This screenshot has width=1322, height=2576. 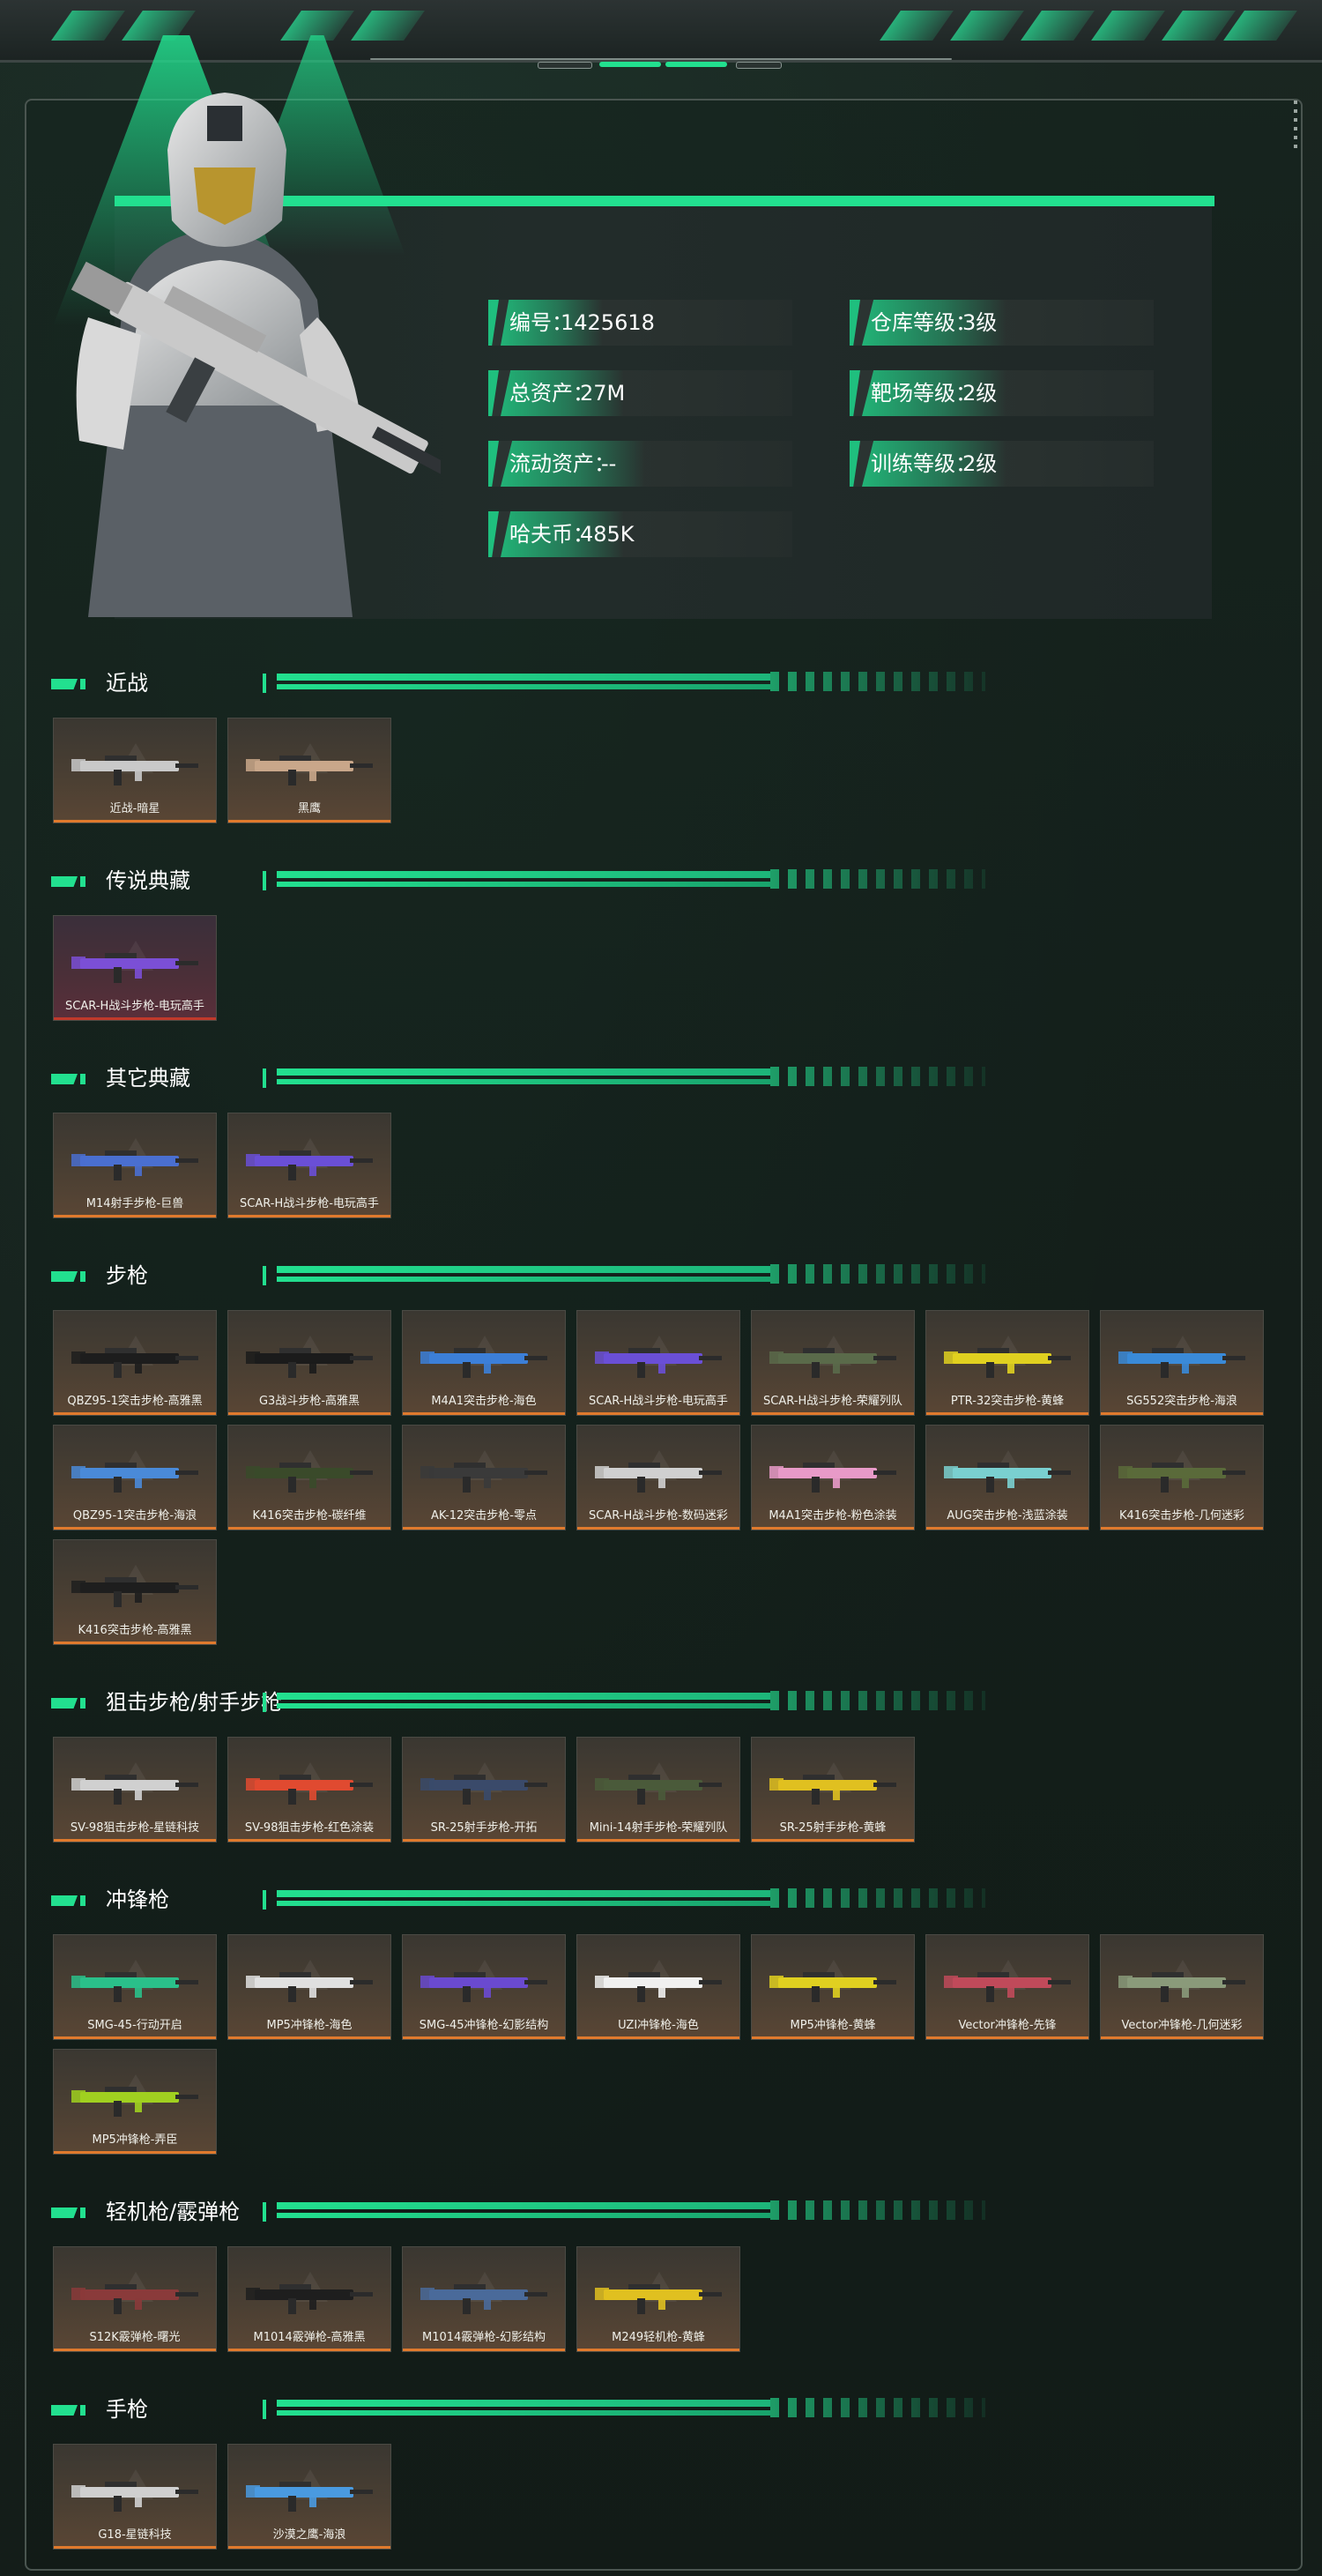 What do you see at coordinates (833, 1790) in the screenshot?
I see `item-card: SR-25射手步枪-黄蜂` at bounding box center [833, 1790].